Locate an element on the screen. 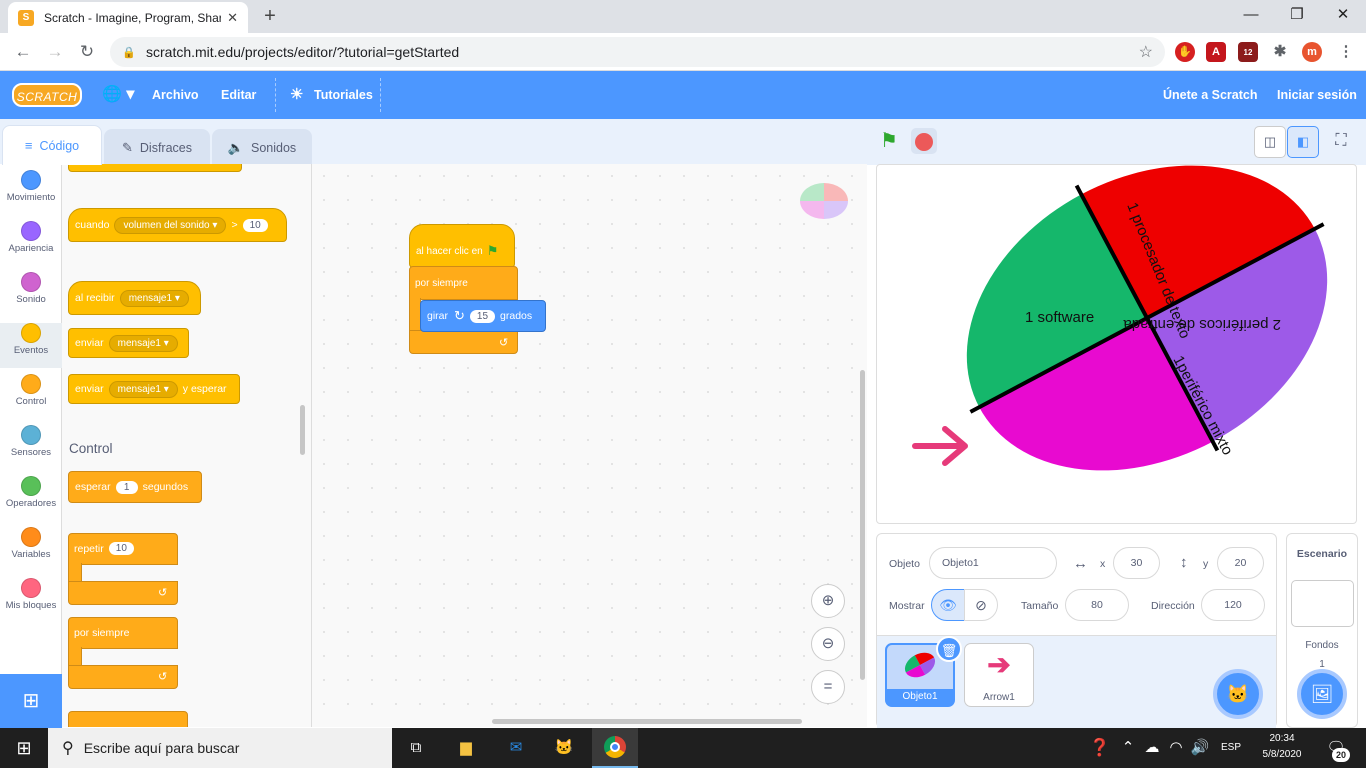  block-when-loudness: cuando volumen del sonido ▾ > 10 is located at coordinates (177, 225).